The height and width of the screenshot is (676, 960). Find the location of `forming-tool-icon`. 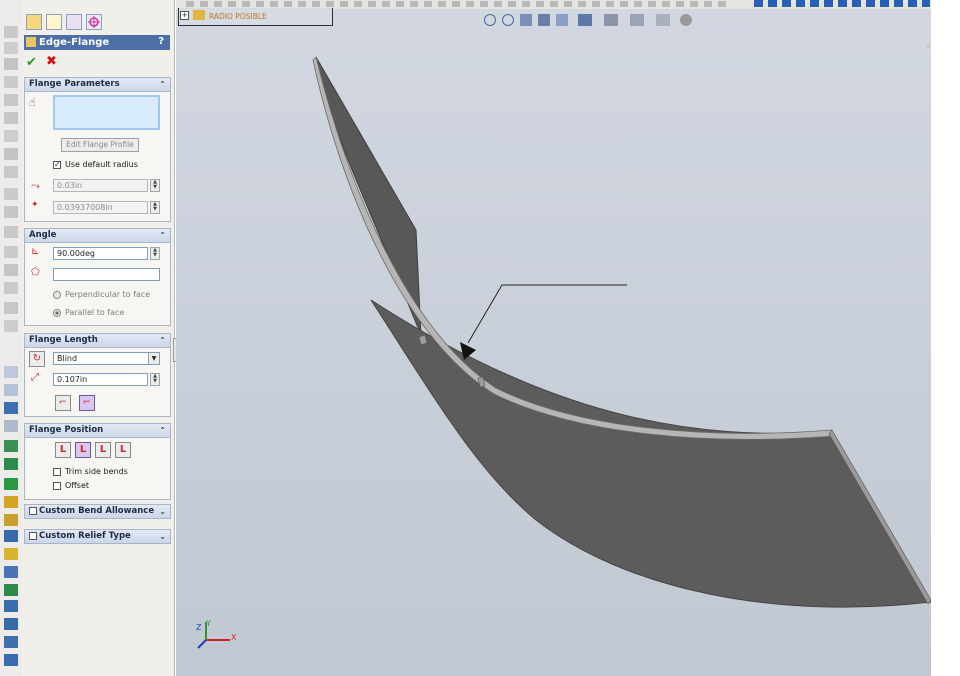

forming-tool-icon is located at coordinates (11, 590).